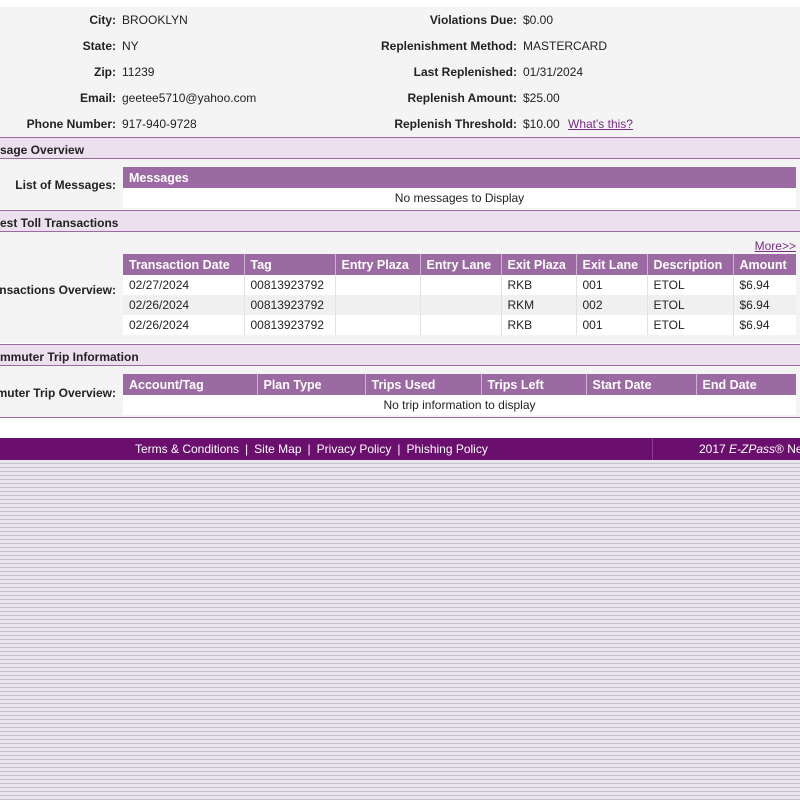 Image resolution: width=800 pixels, height=800 pixels. What do you see at coordinates (600, 124) in the screenshot?
I see `whats-this-link: What's this?` at bounding box center [600, 124].